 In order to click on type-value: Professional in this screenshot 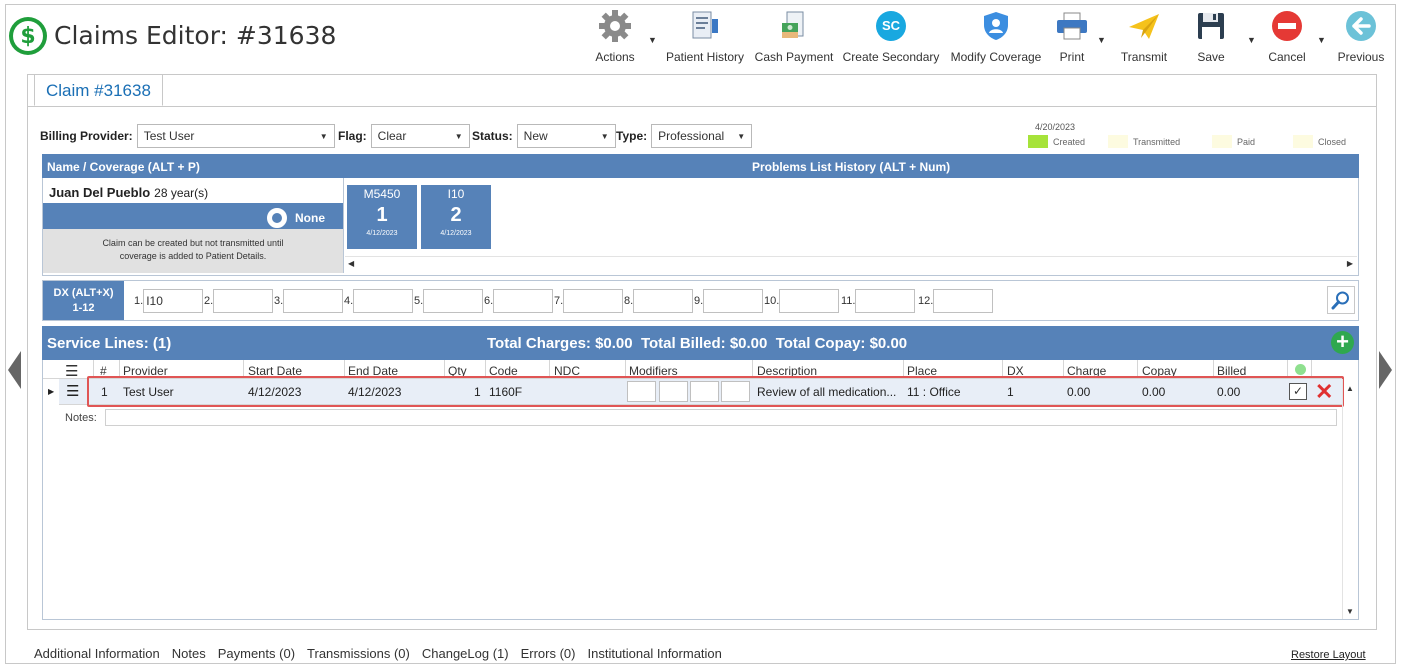, I will do `click(691, 136)`.